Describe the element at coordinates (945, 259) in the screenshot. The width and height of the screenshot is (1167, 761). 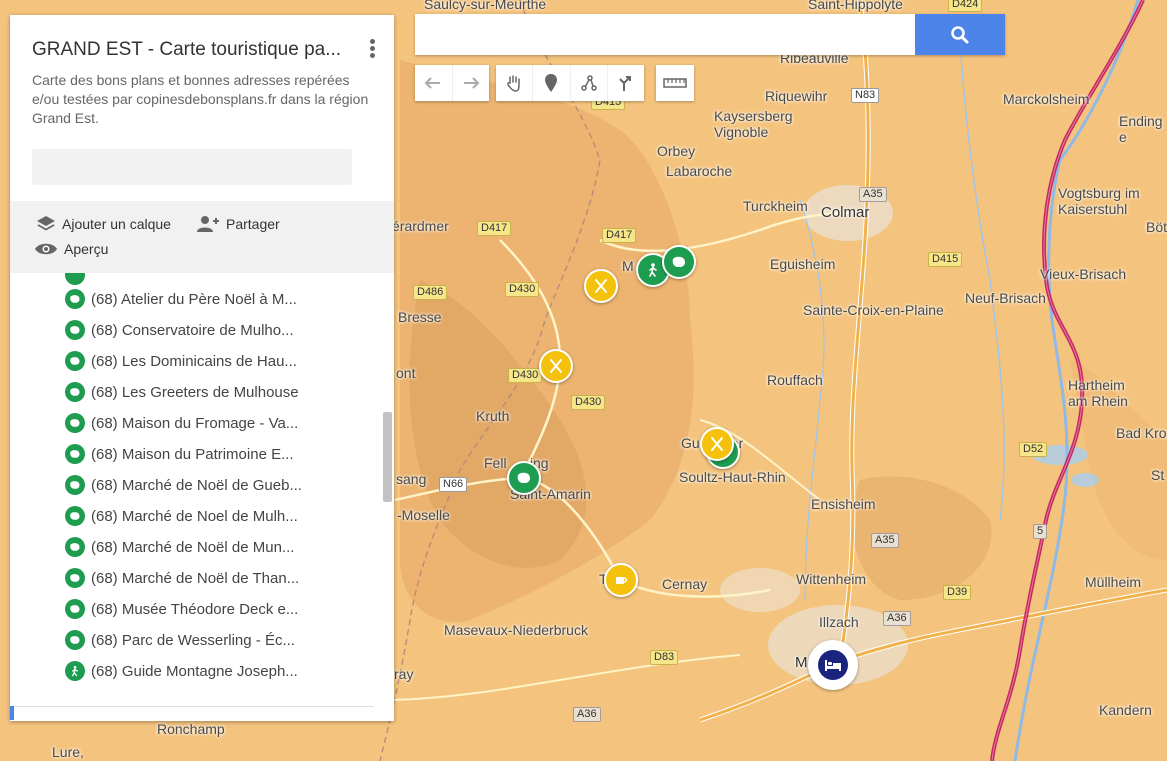
I see `road-label: D415` at that location.